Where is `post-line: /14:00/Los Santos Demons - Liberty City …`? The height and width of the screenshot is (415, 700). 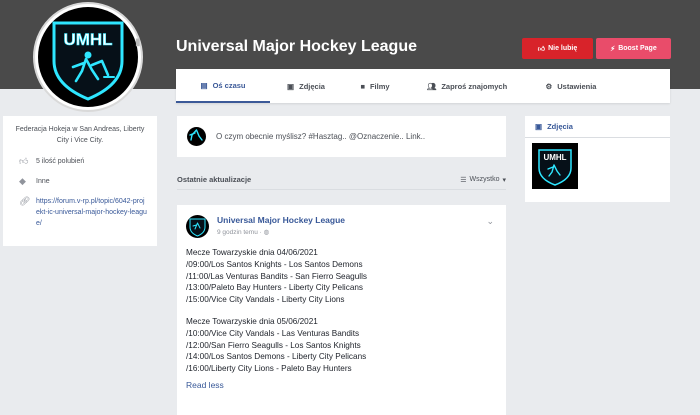 post-line: /14:00/Los Santos Demons - Liberty City … is located at coordinates (276, 357).